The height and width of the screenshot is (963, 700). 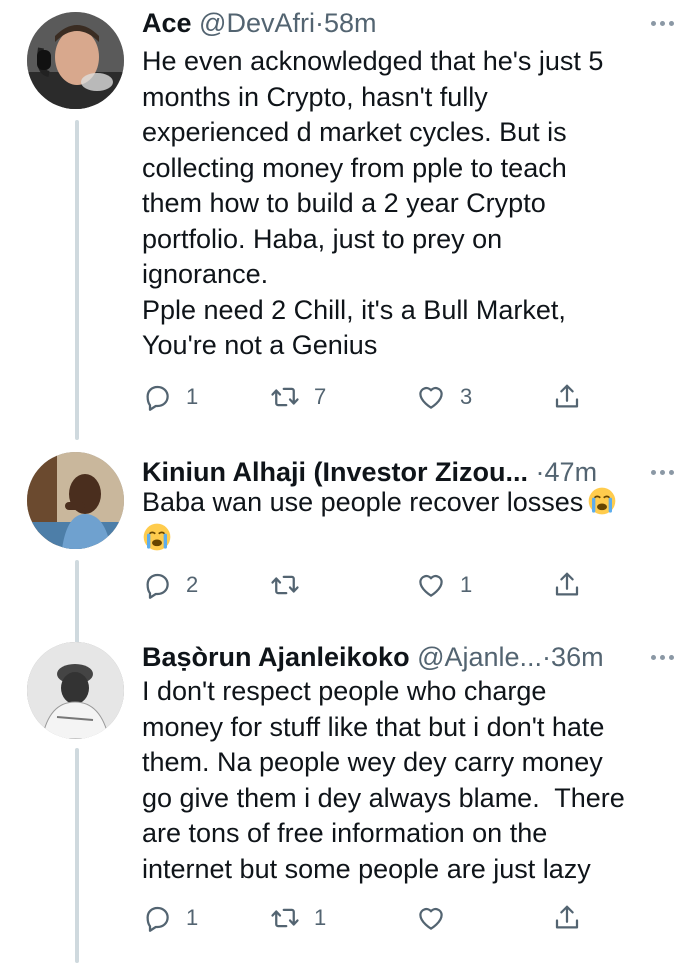 What do you see at coordinates (167, 23) in the screenshot?
I see `display-name: Ace` at bounding box center [167, 23].